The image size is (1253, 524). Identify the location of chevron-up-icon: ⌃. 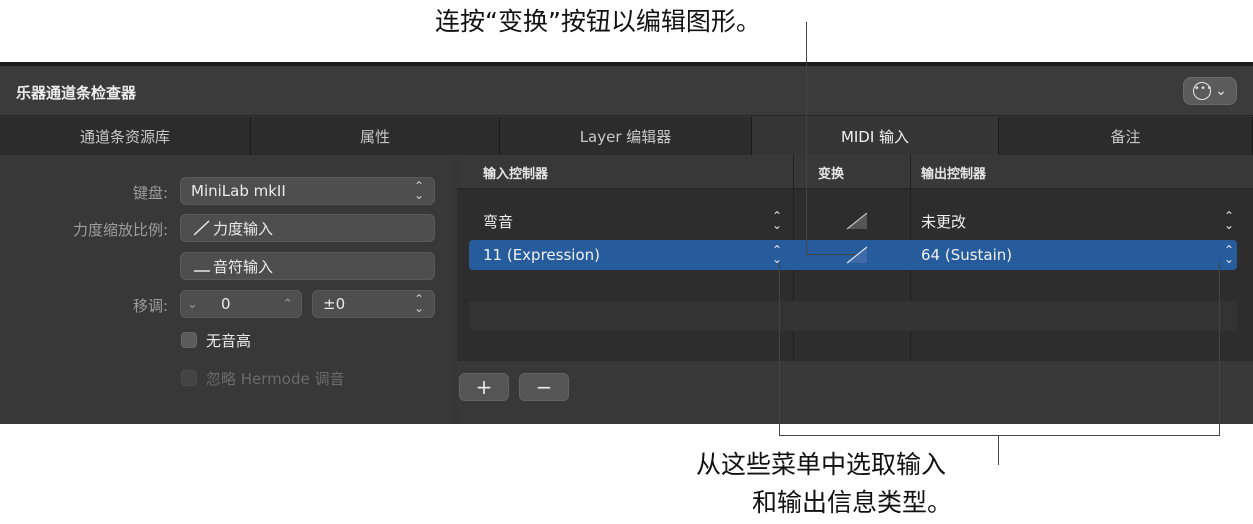
(287, 304).